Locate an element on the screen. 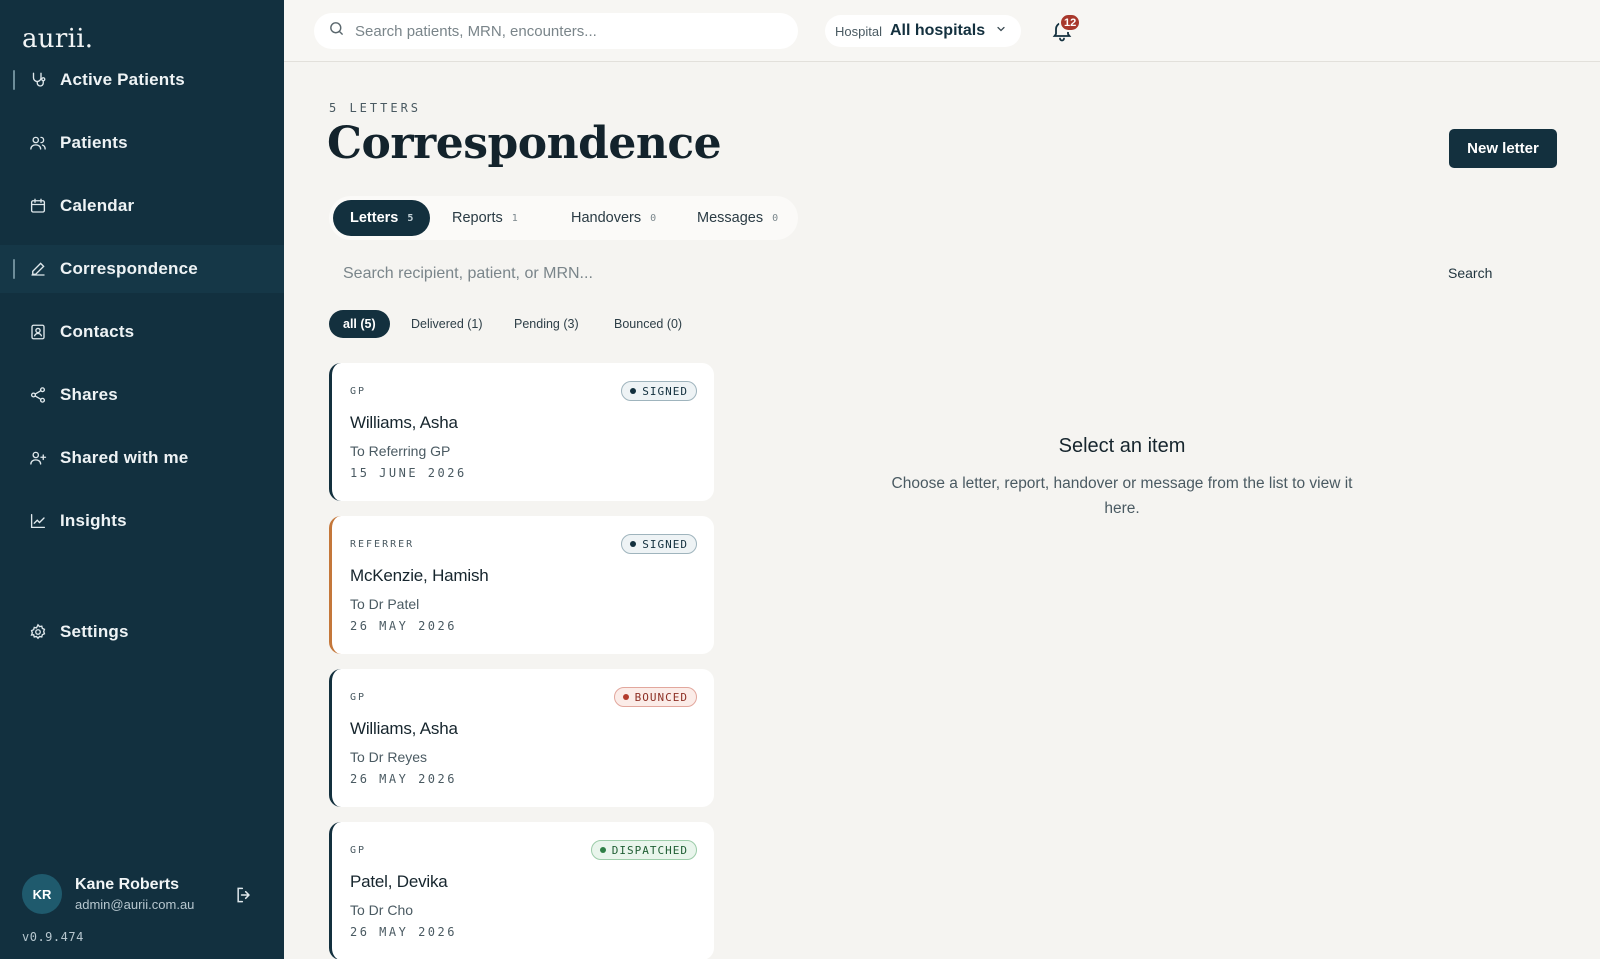 This screenshot has height=959, width=1600. recipient: To Dr Patel is located at coordinates (385, 604).